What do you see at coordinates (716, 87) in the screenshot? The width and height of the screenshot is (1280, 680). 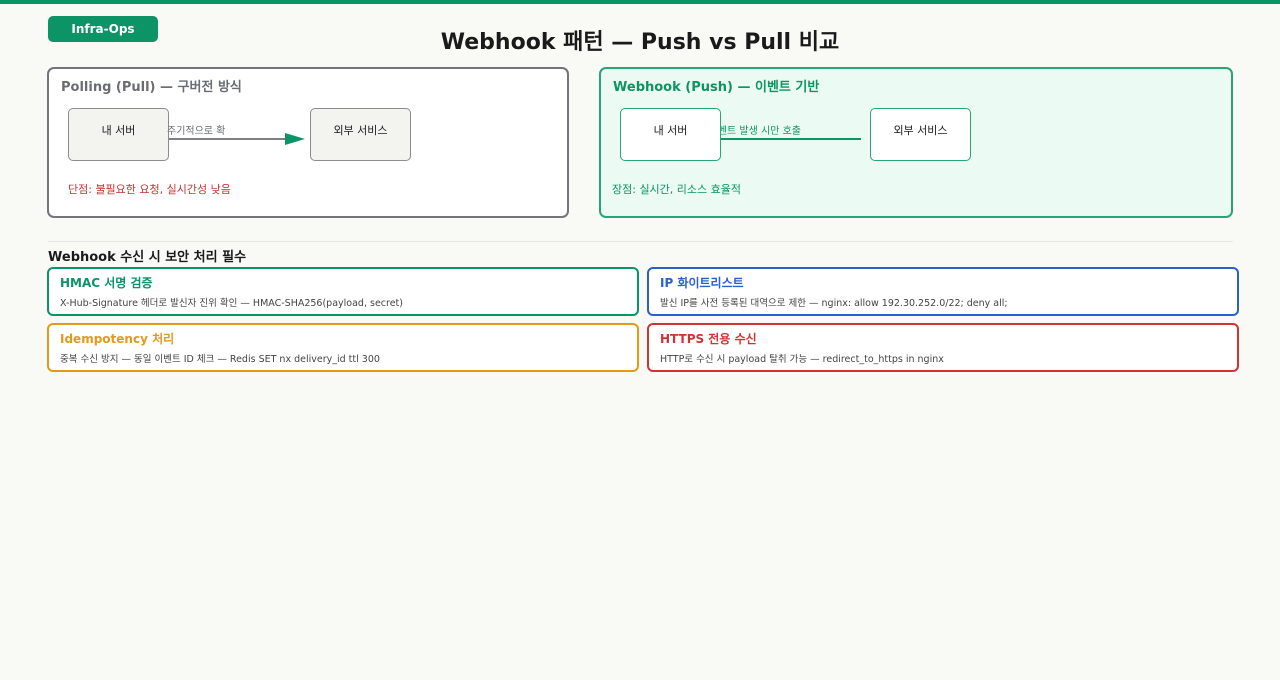 I see `webhook-panel-title: Webhook (Push) — 이벤트 기반` at bounding box center [716, 87].